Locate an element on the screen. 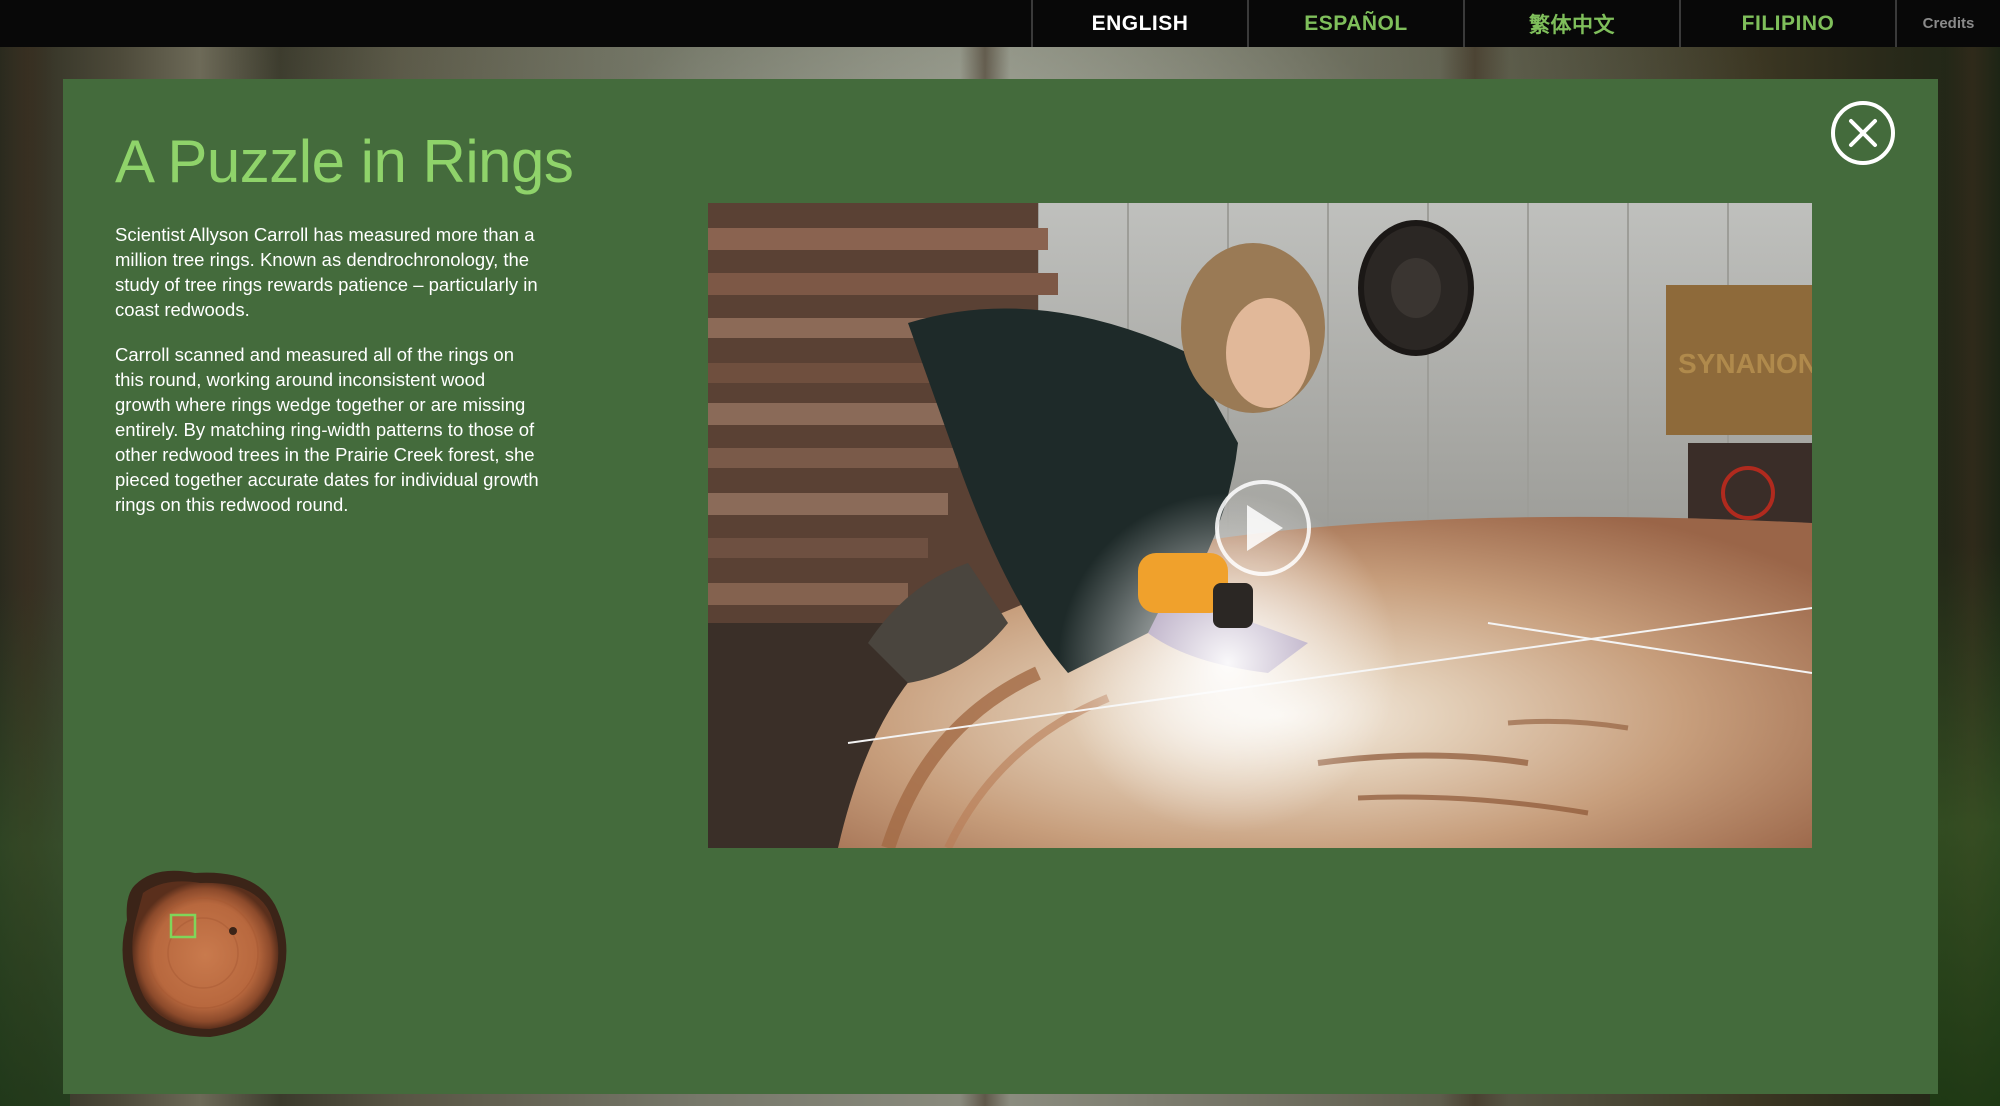 The height and width of the screenshot is (1106, 2000). top-nav-bar: ENGLISH ESPAÑOL 繁体中文 FILIPINO Credits is located at coordinates (1000, 23).